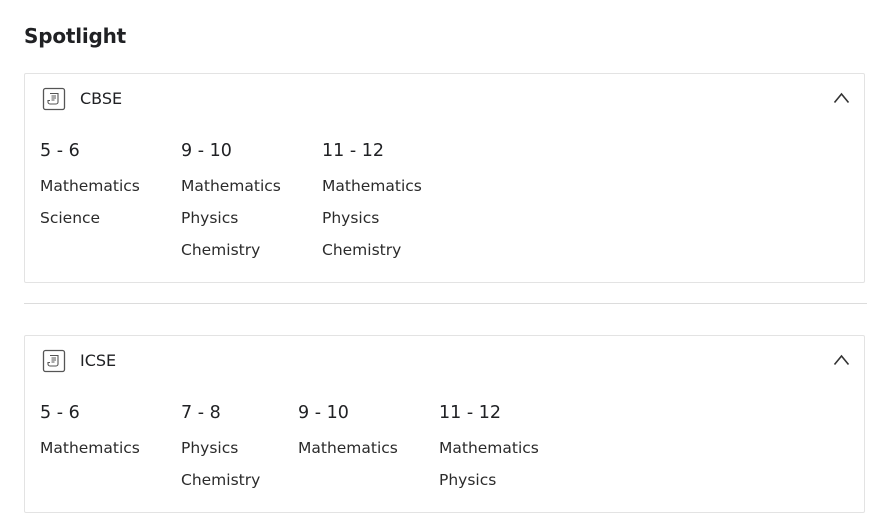 This screenshot has height=527, width=882. I want to click on grade-group: 7 - 8 Physics Chemistry, so click(220, 448).